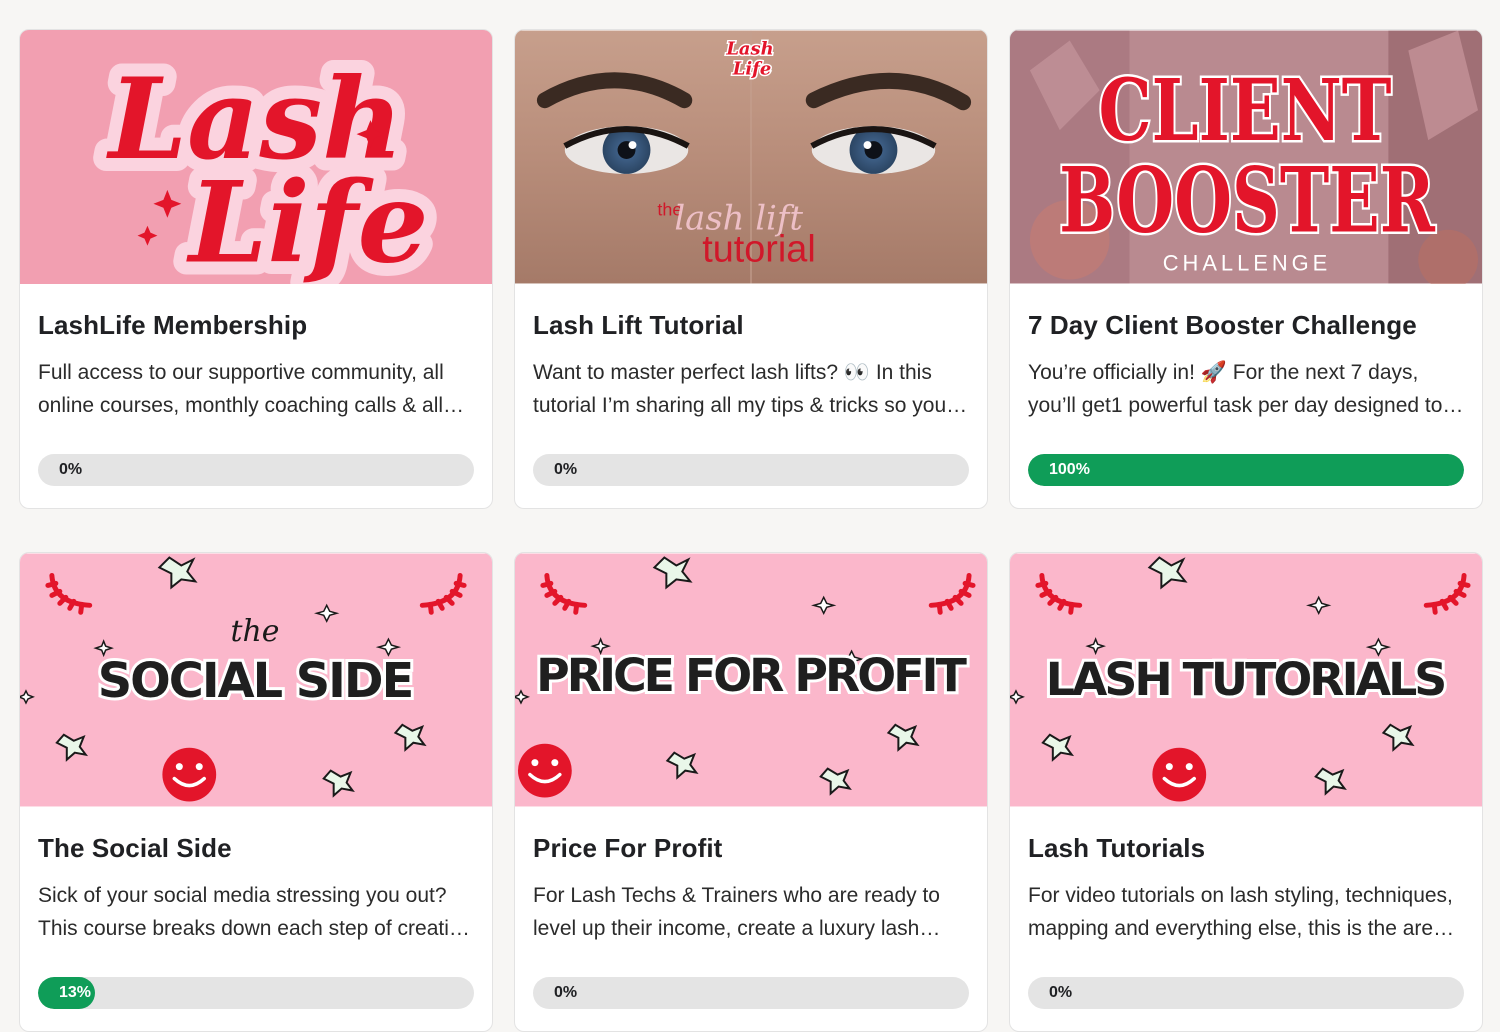 The height and width of the screenshot is (1032, 1500). I want to click on course-title: Lash Lift Tutorial, so click(751, 325).